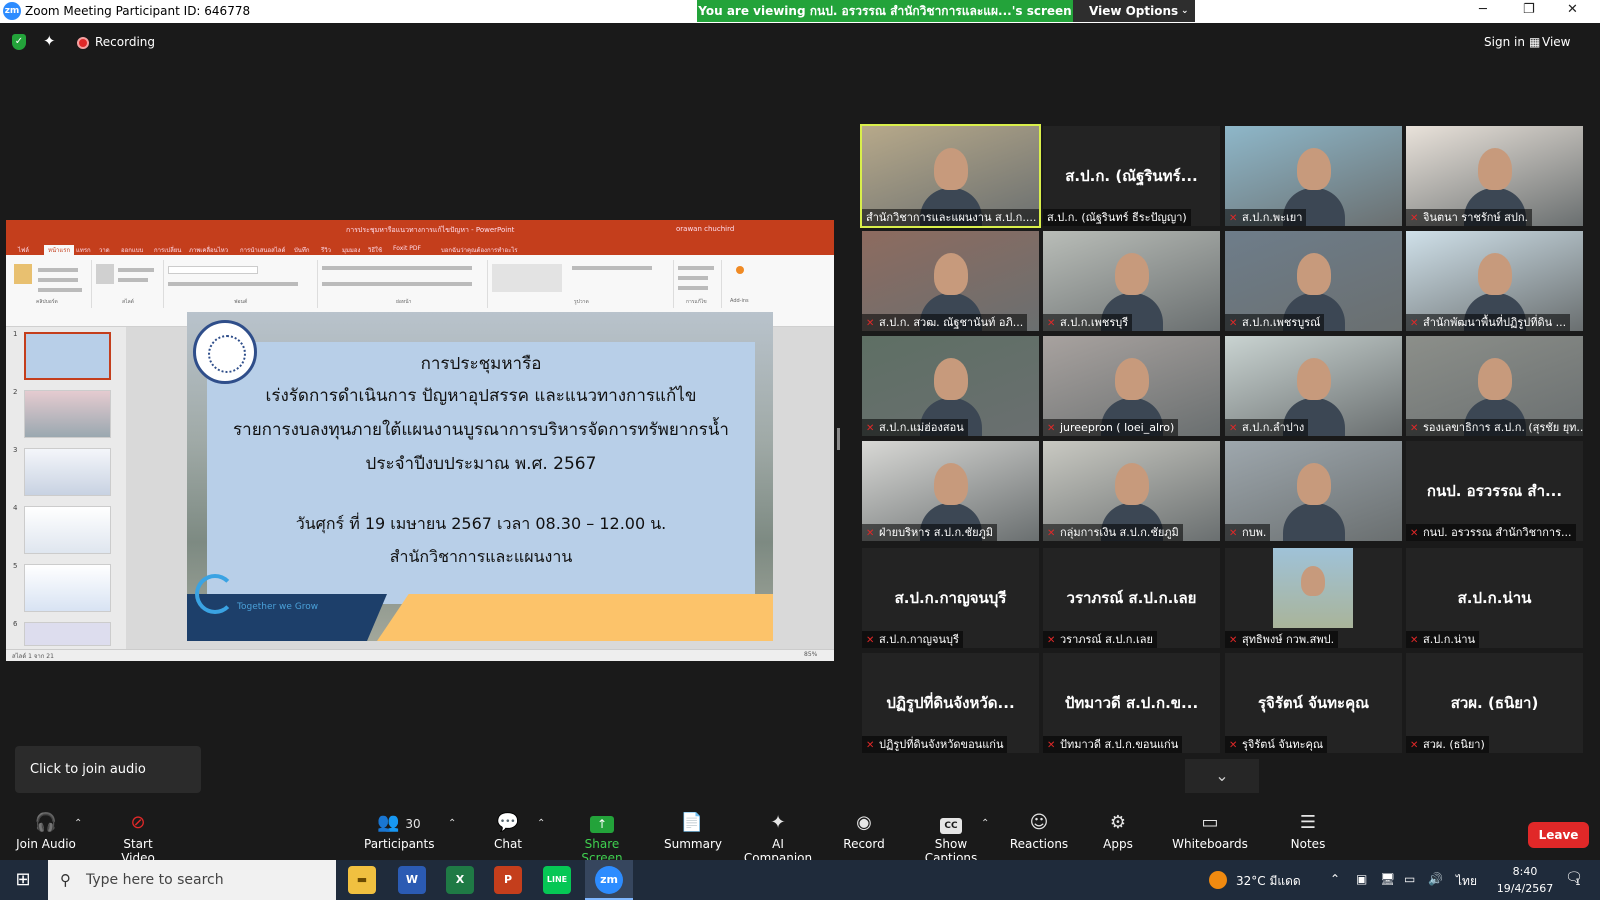 This screenshot has height=900, width=1600. What do you see at coordinates (1313, 703) in the screenshot?
I see `participant-tile: รุจิรัตน์ จันทะคุณ ✕ รุจิรัตน์ จันทะคุณ` at bounding box center [1313, 703].